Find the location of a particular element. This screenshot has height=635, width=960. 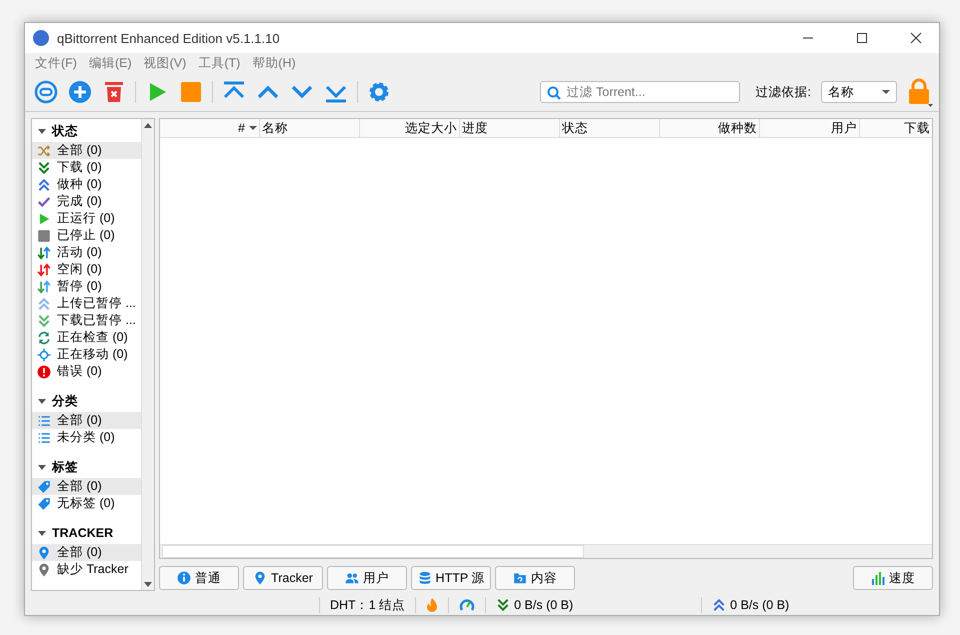

sidebar-item: 暂停 (0) is located at coordinates (86, 286).